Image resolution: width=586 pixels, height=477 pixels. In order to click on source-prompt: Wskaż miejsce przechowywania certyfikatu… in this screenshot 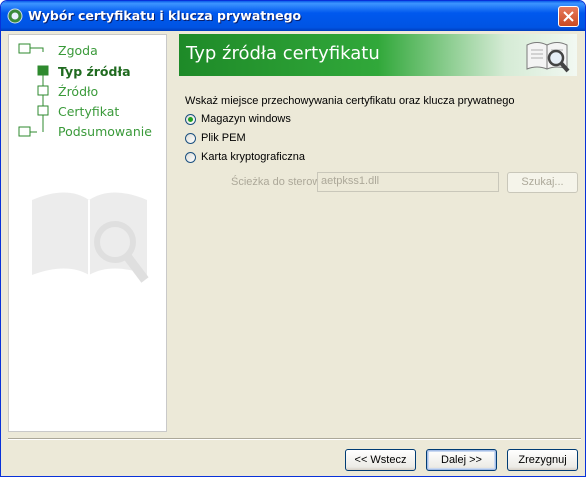, I will do `click(350, 101)`.